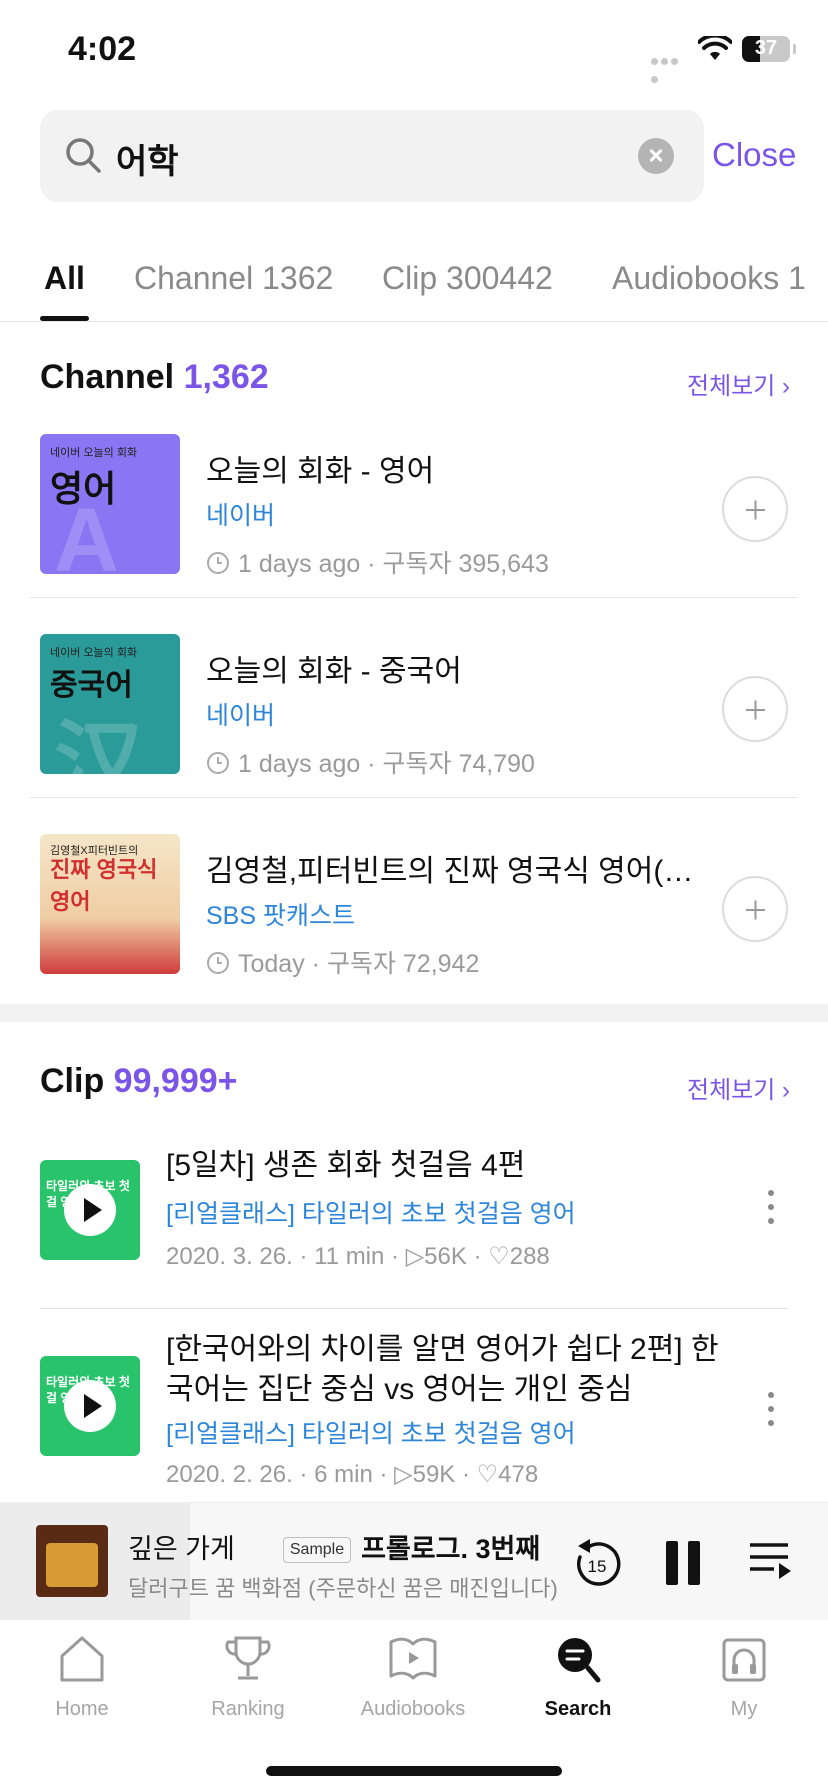 Image resolution: width=828 pixels, height=1792 pixels. Describe the element at coordinates (715, 48) in the screenshot. I see `wifi-icon` at that location.